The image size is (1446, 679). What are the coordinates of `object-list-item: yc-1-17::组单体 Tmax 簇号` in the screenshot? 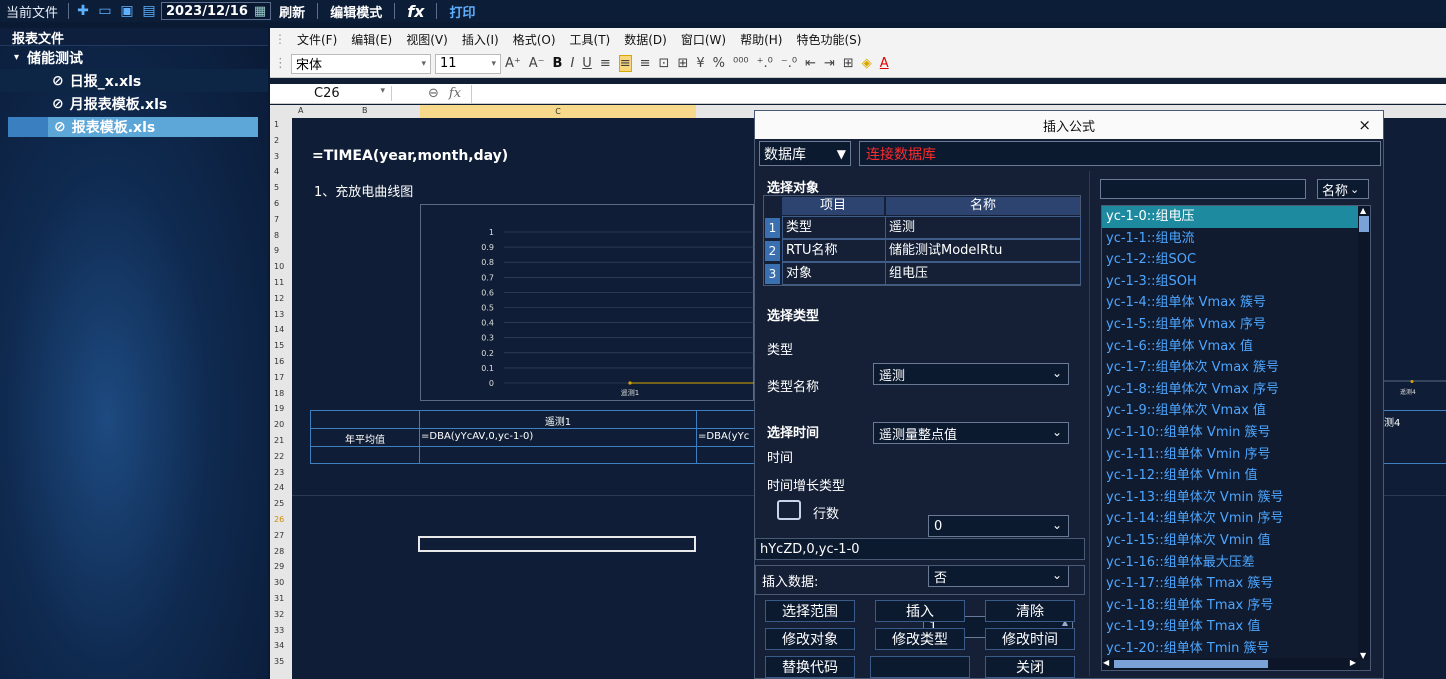 It's located at (1231, 584).